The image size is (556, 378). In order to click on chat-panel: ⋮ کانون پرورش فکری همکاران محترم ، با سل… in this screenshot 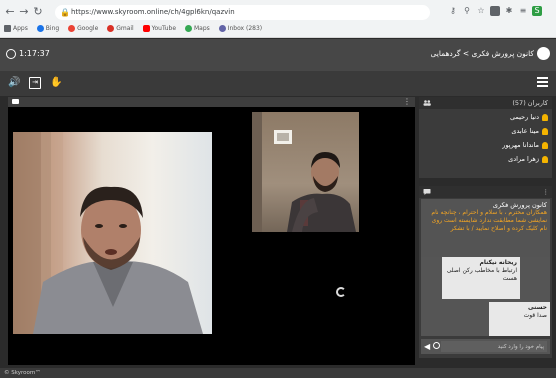, I will do `click(485, 272)`.